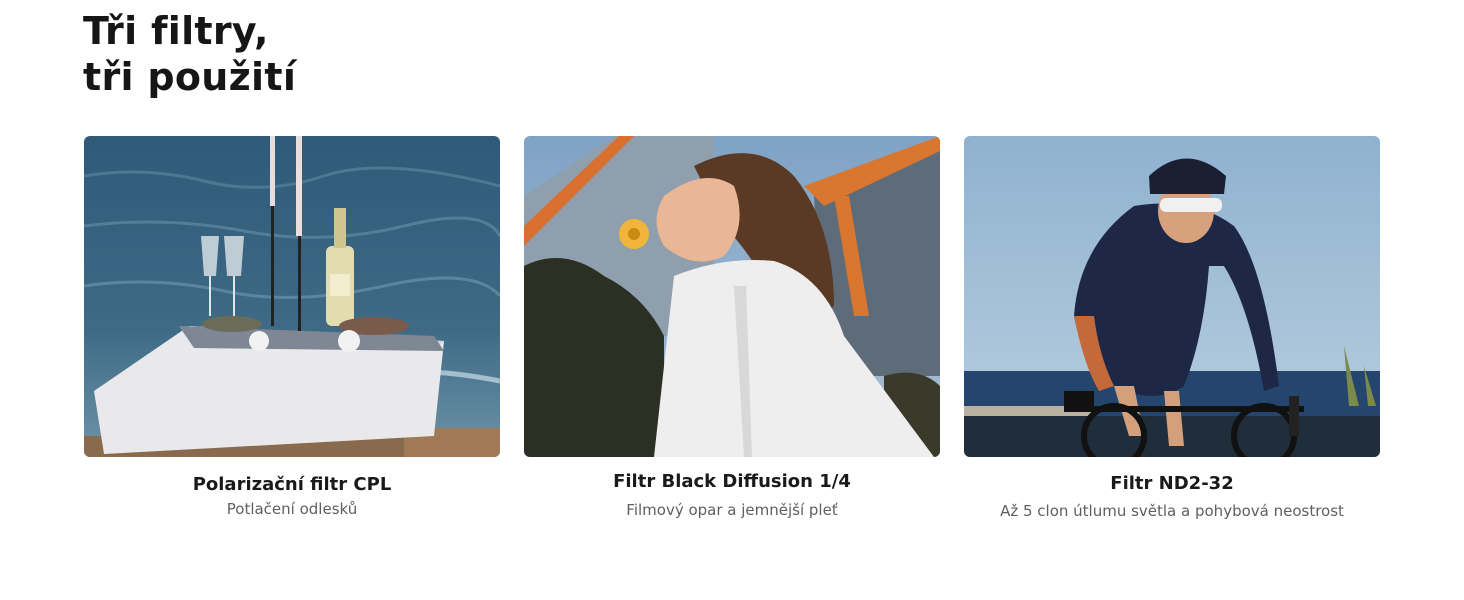 The image size is (1464, 600). Describe the element at coordinates (292, 484) in the screenshot. I see `card-title: Polarizační filtr CPL` at that location.